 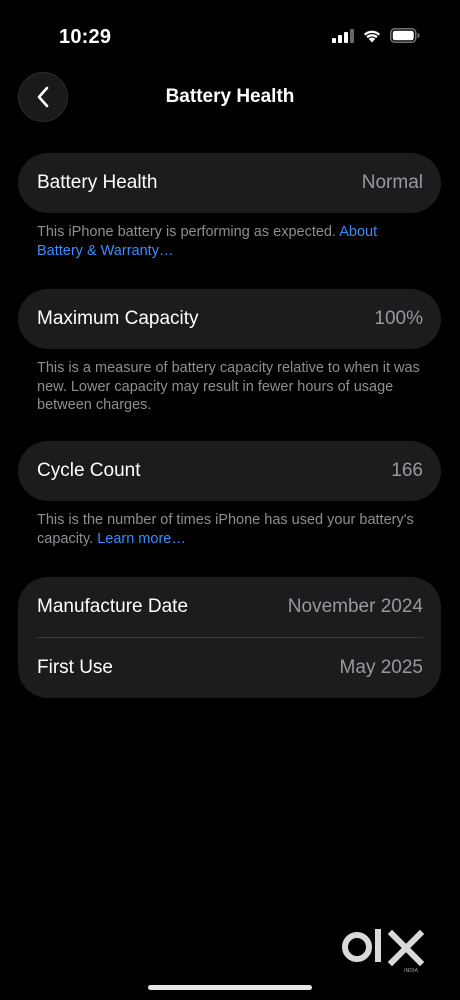 I want to click on first-use-value: May 2025, so click(x=381, y=667).